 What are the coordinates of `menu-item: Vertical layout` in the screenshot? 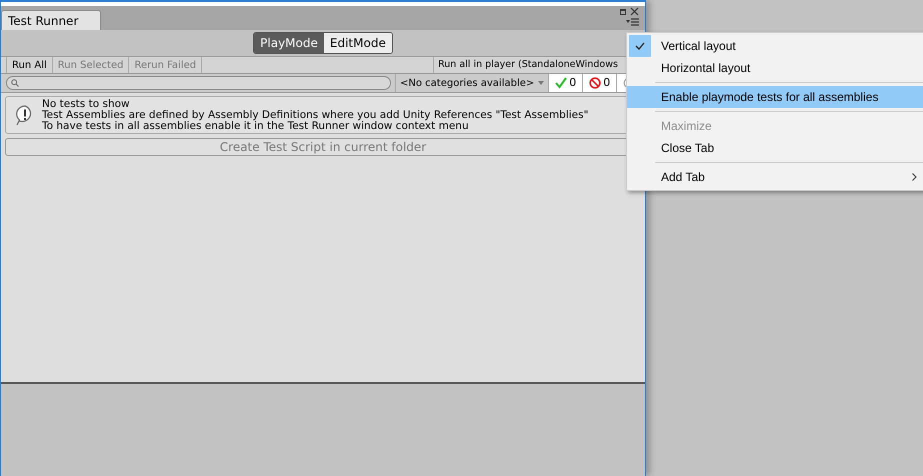 It's located at (775, 46).